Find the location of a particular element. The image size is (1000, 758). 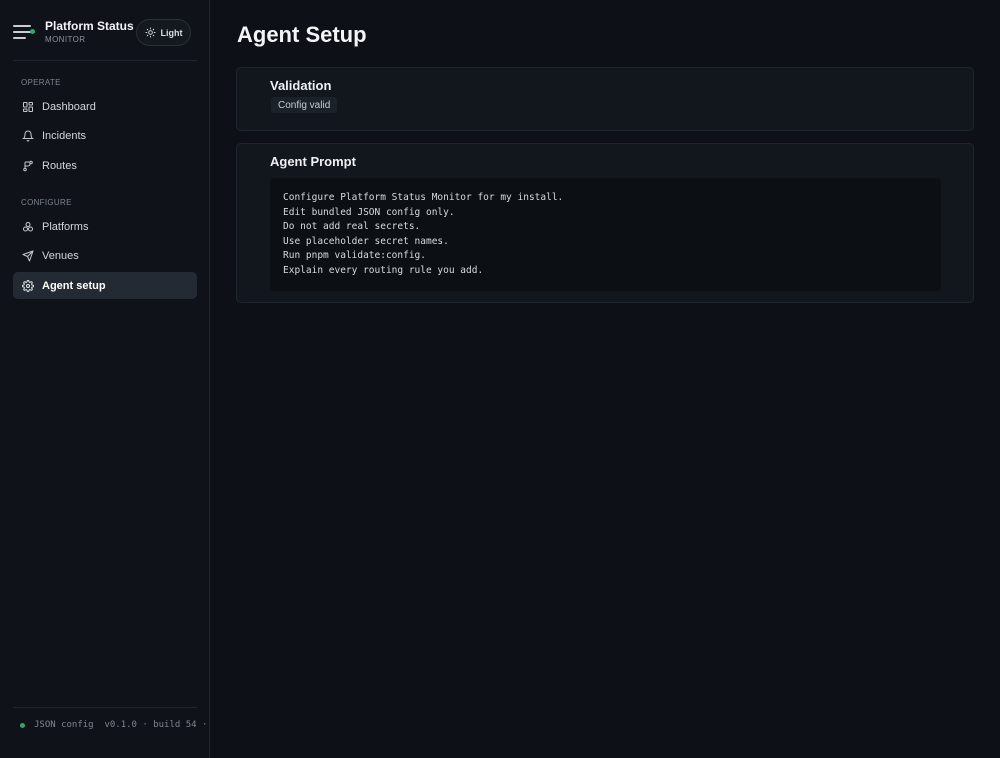

status-dot-icon is located at coordinates (22, 725).